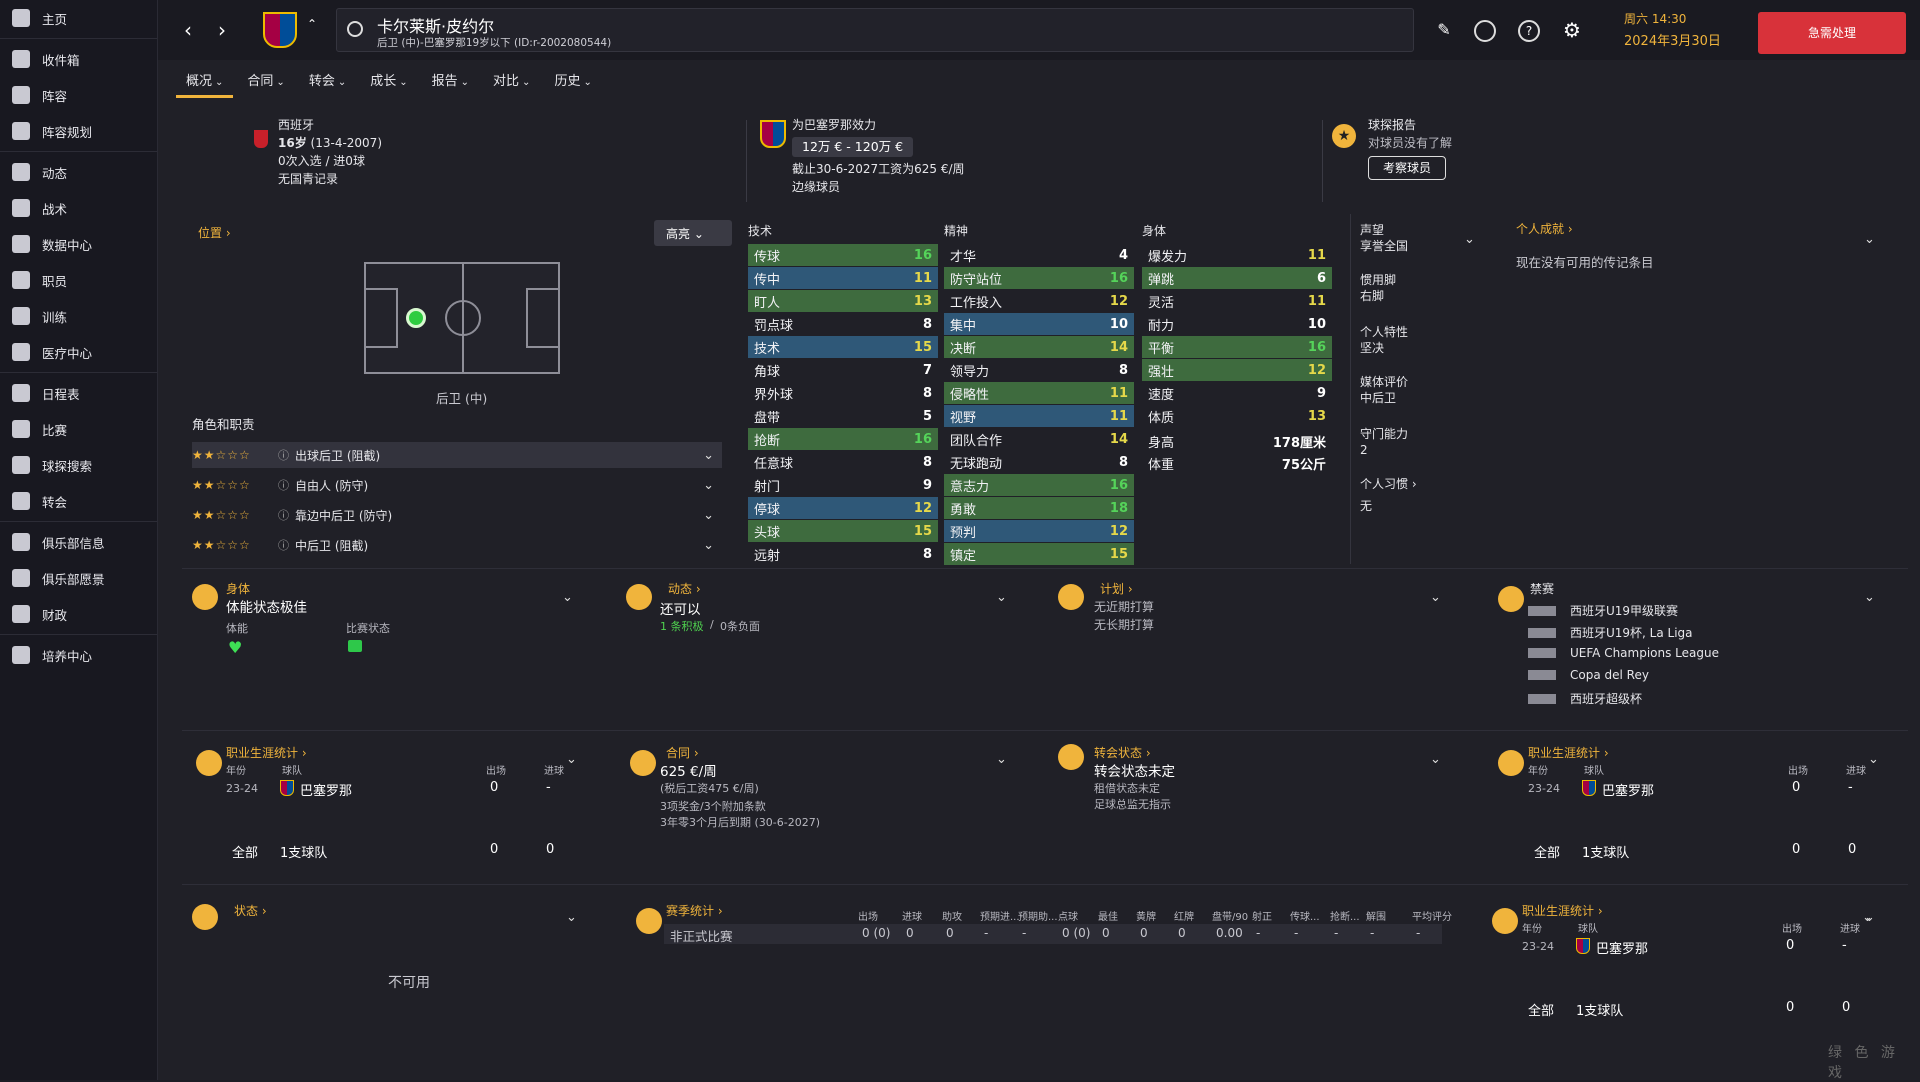 Image resolution: width=1920 pixels, height=1082 pixels. Describe the element at coordinates (388, 82) in the screenshot. I see `tab: 成长 ⌄` at that location.